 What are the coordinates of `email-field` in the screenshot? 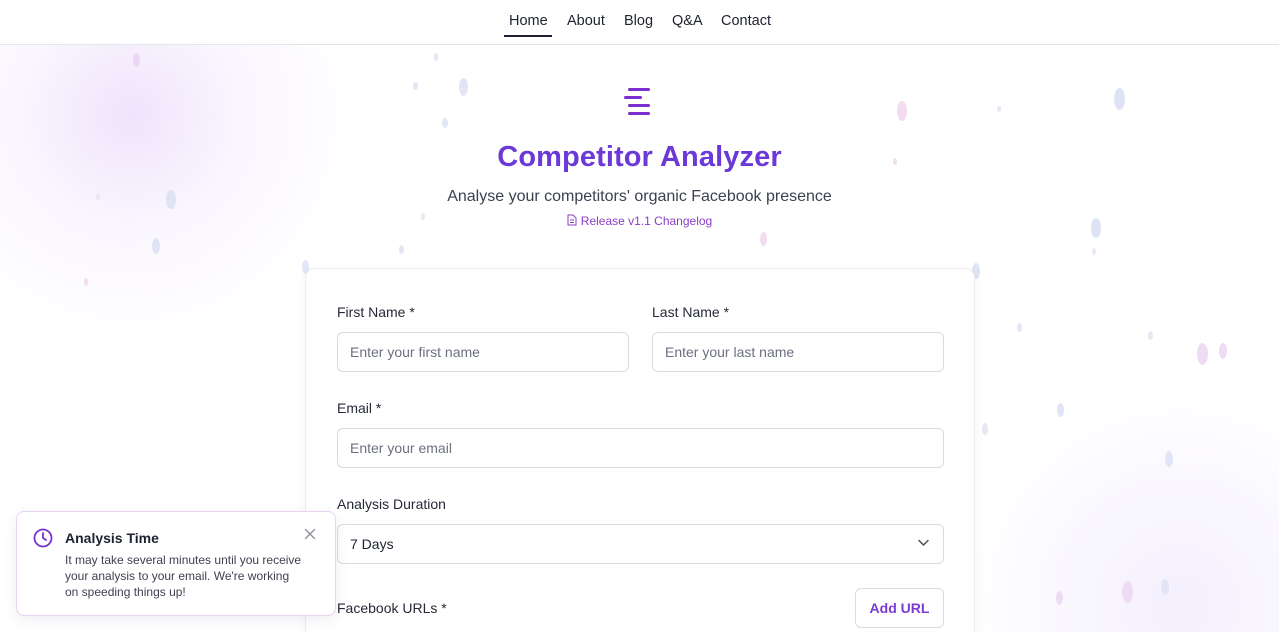 It's located at (640, 448).